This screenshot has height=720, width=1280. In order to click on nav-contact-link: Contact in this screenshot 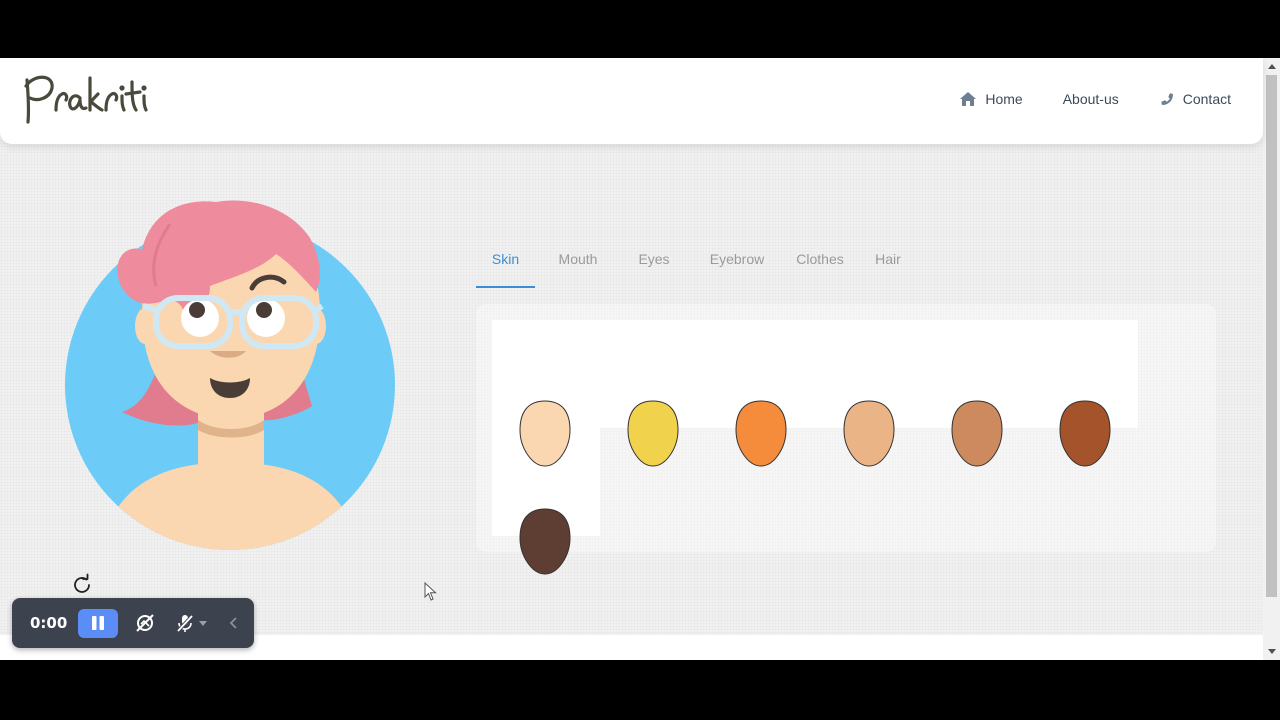, I will do `click(1195, 99)`.